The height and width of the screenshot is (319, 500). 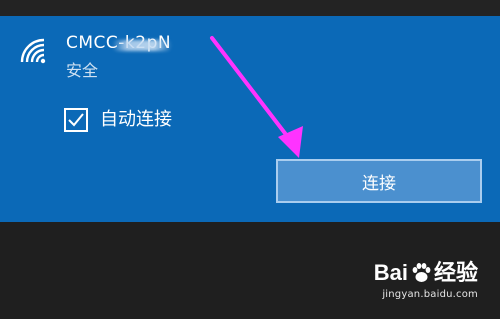 I want to click on watermark-brand-left: Bai, so click(x=390, y=272).